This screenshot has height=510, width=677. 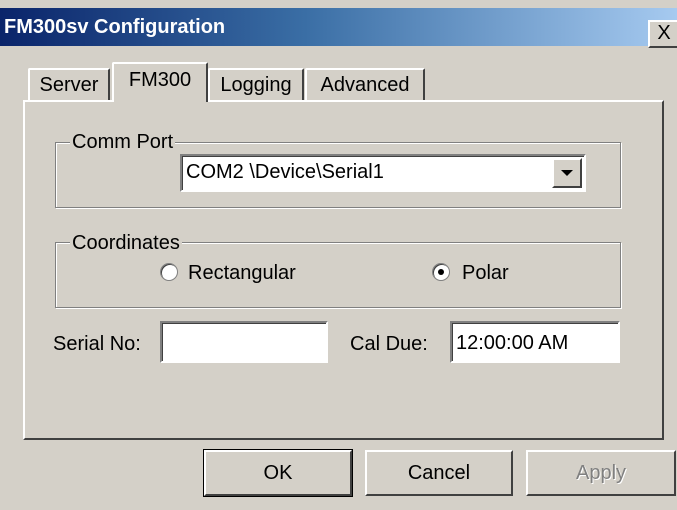 I want to click on apply-button: Apply, so click(x=601, y=473).